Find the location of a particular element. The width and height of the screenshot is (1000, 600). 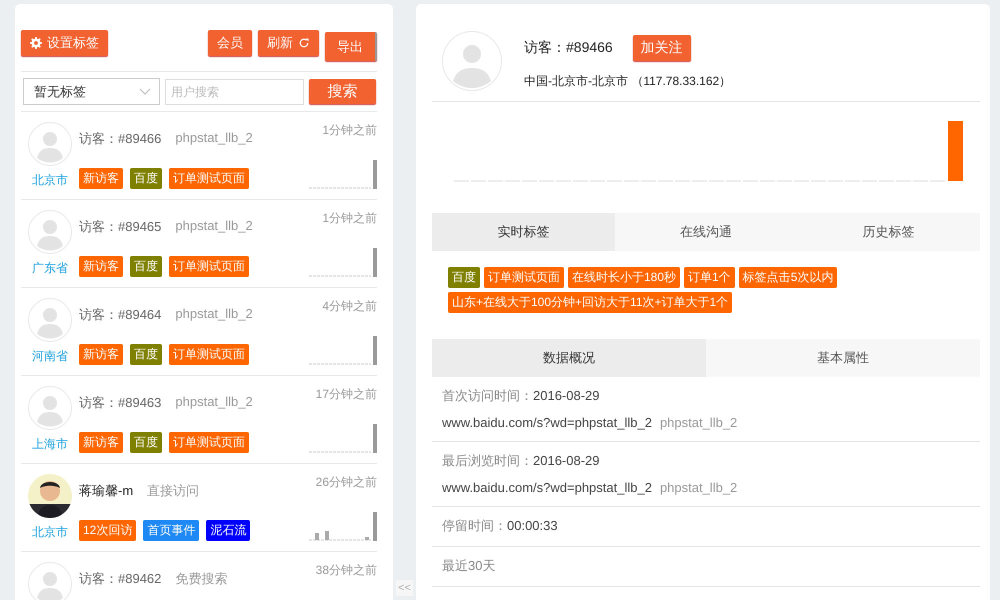

location-label: 河南省 is located at coordinates (50, 356).